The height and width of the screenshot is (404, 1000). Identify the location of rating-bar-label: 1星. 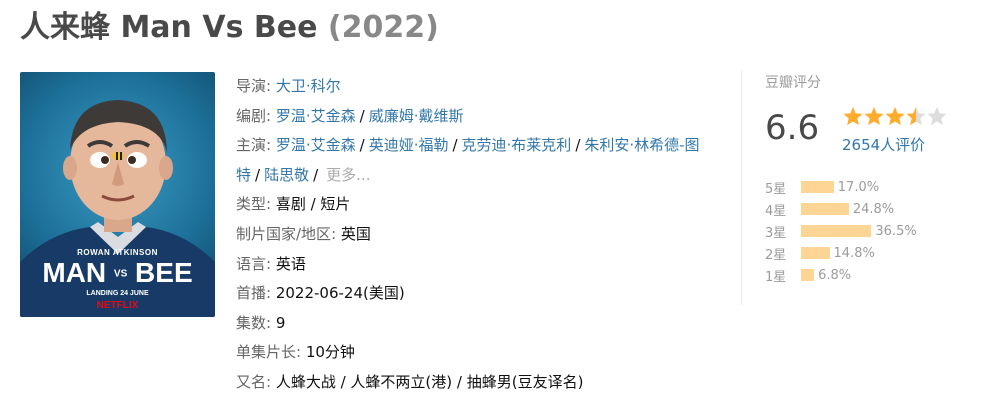
(776, 277).